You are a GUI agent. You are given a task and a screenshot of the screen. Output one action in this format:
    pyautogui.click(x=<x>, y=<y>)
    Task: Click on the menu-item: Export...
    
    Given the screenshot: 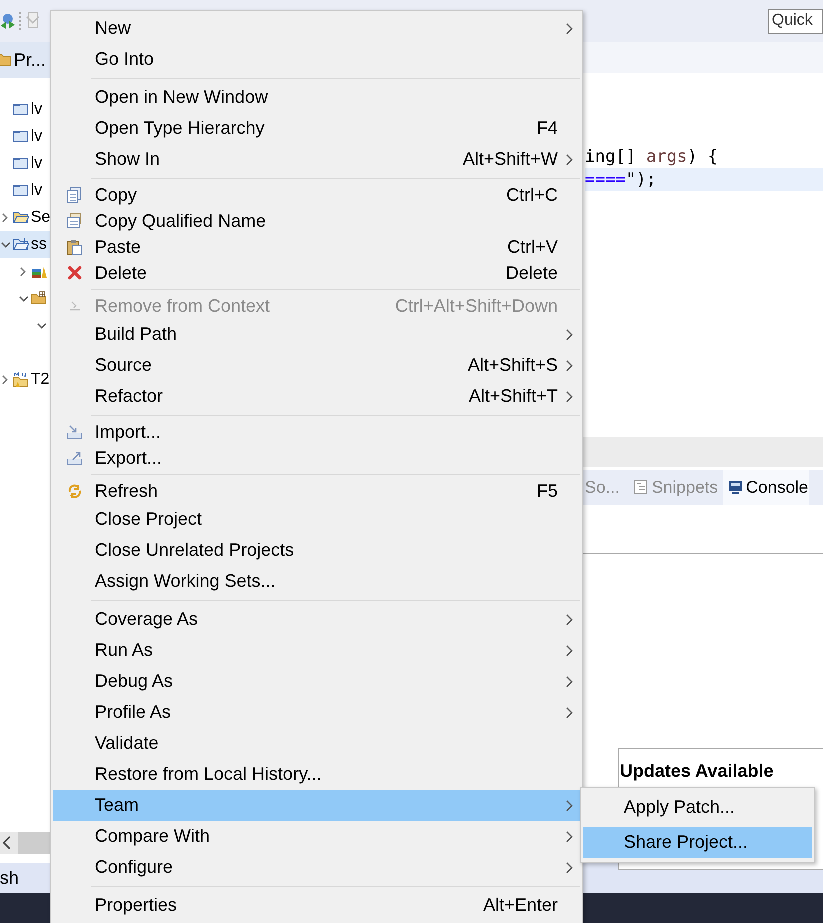 What is the action you would take?
    pyautogui.click(x=316, y=458)
    